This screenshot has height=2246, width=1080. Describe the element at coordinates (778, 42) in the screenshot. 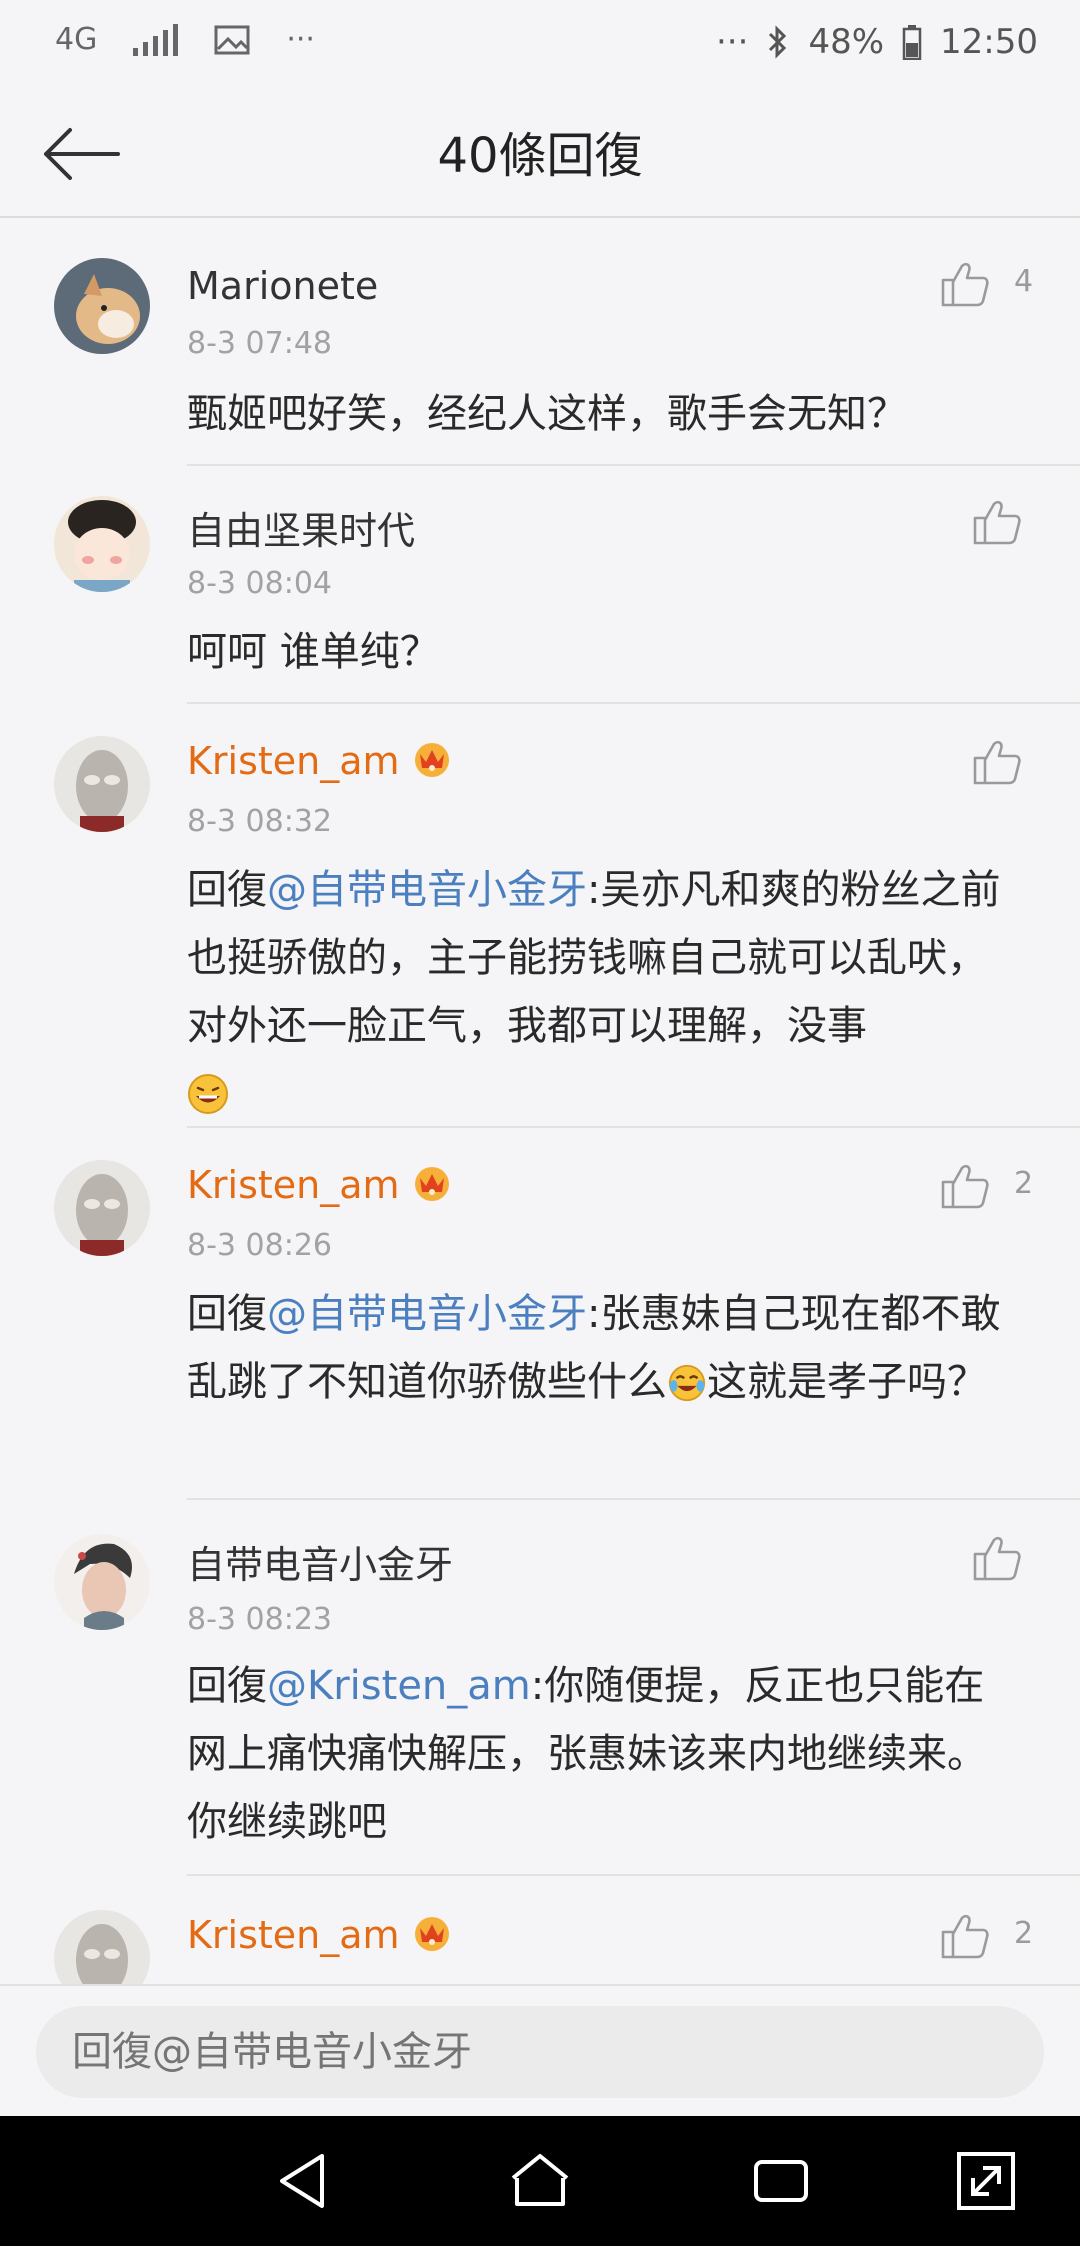

I see `bluetooth-icon` at that location.